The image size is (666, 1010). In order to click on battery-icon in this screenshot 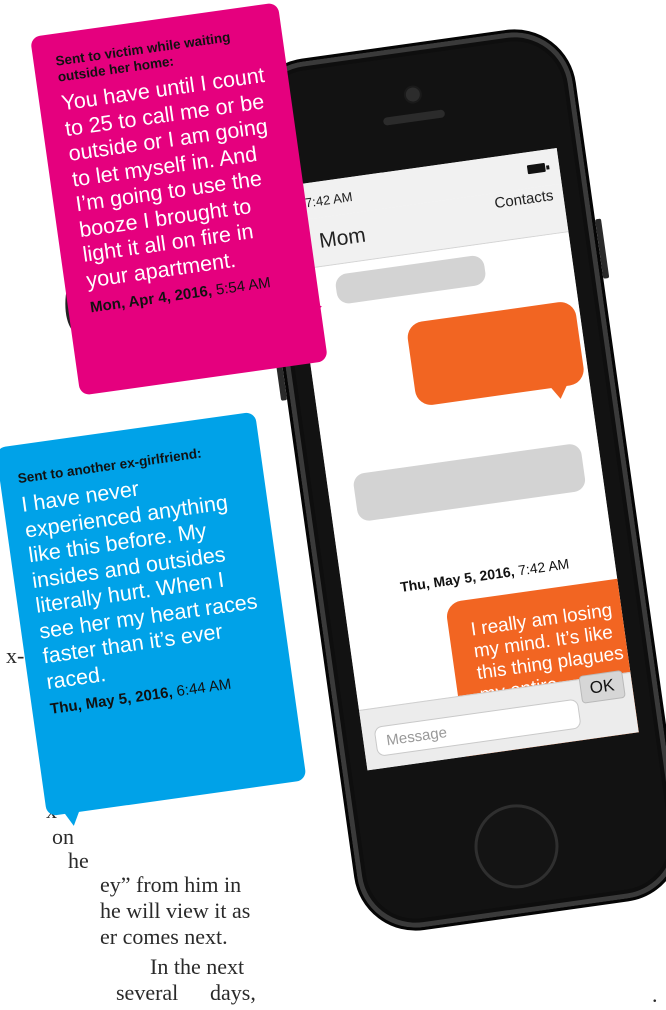, I will do `click(536, 168)`.